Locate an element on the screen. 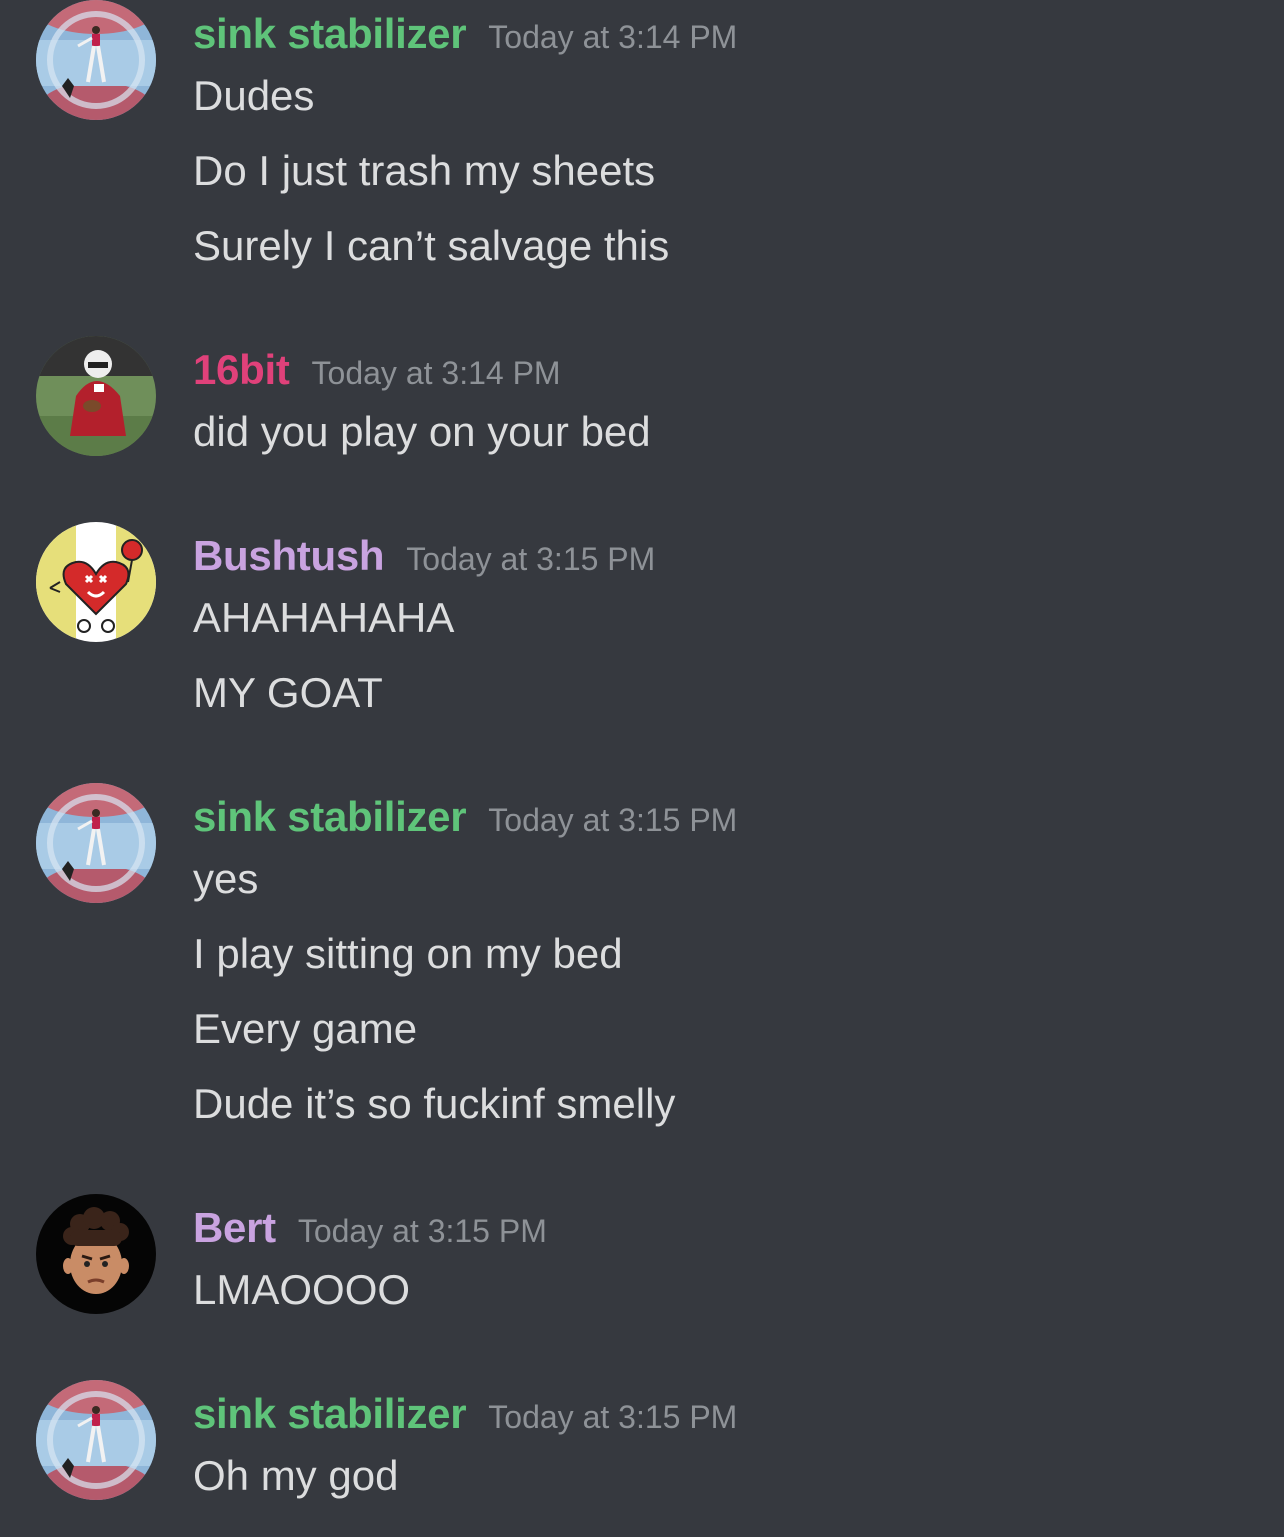 The height and width of the screenshot is (1537, 1284). message-header: Bushtush Today at 3:15 PM is located at coordinates (424, 558).